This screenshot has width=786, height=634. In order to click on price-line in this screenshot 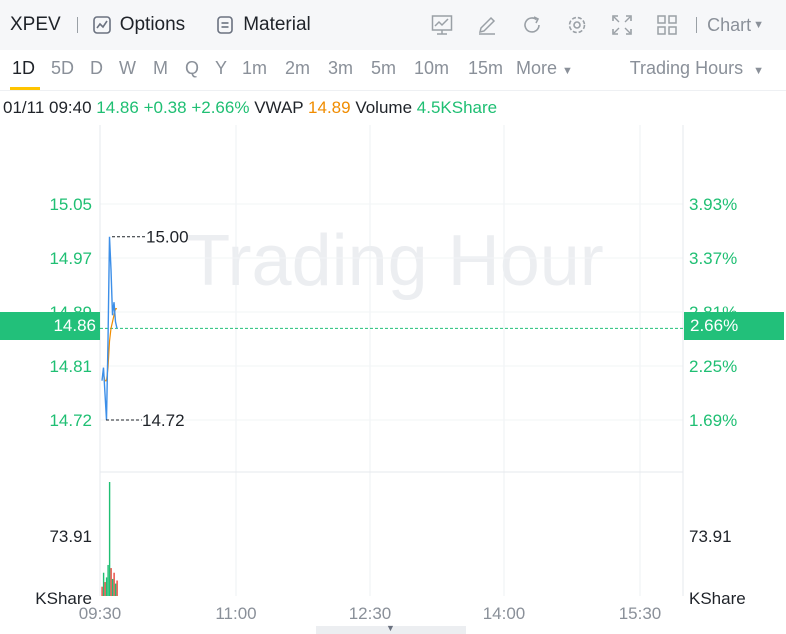, I will do `click(109, 328)`.